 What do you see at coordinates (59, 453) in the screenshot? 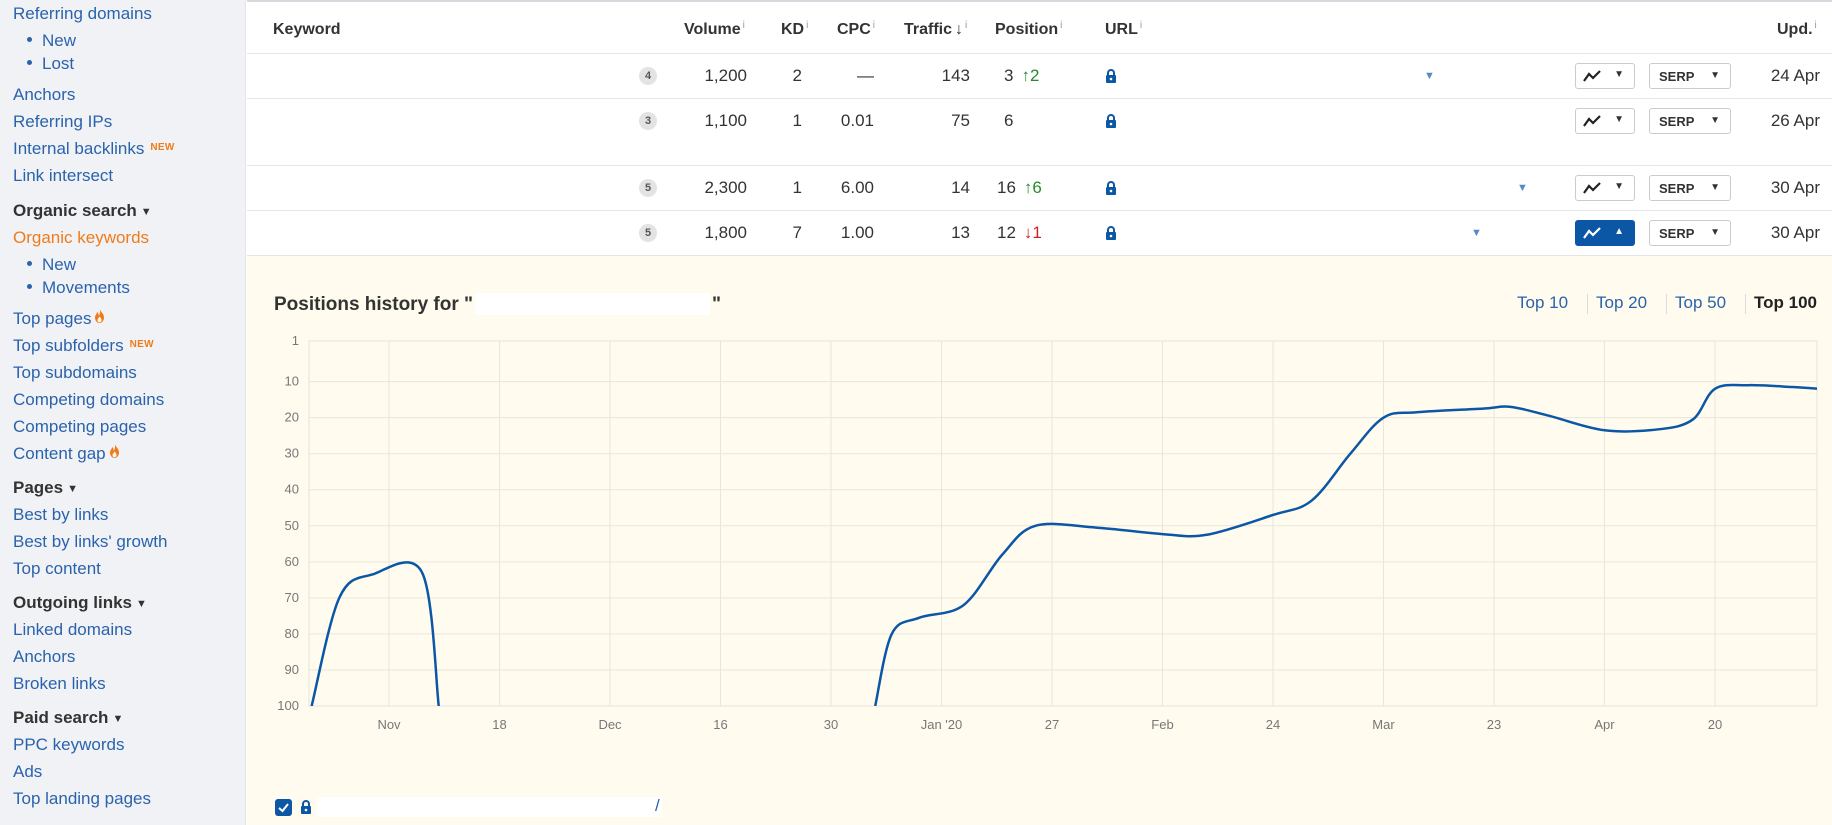
I see `sidebar-item-label: Content gap` at bounding box center [59, 453].